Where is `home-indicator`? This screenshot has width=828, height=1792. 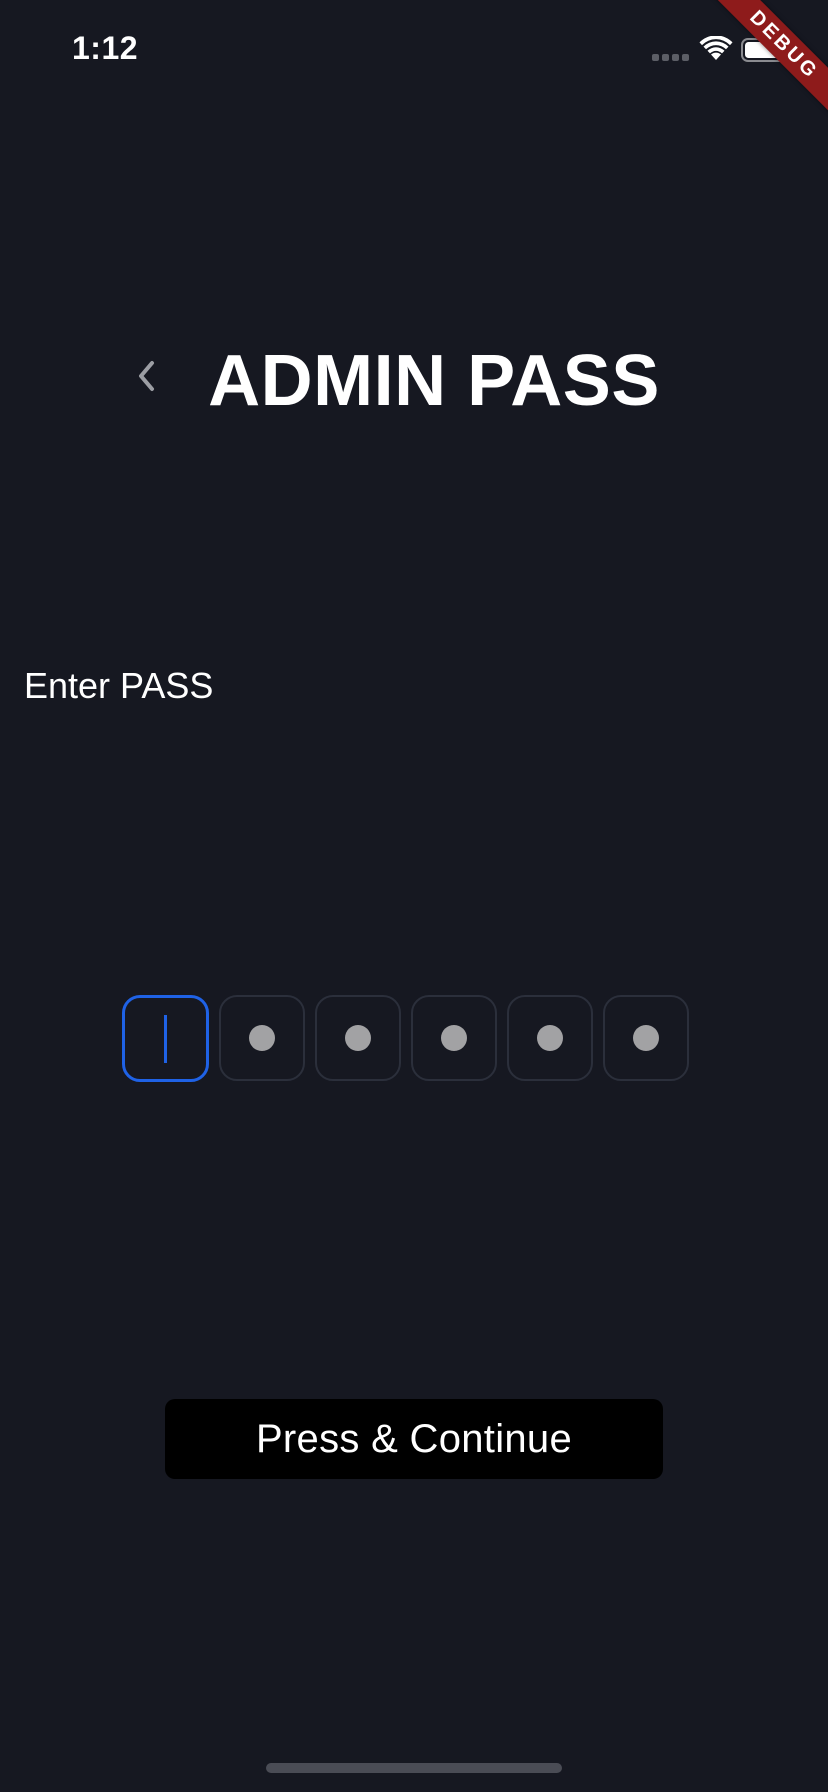
home-indicator is located at coordinates (414, 1768).